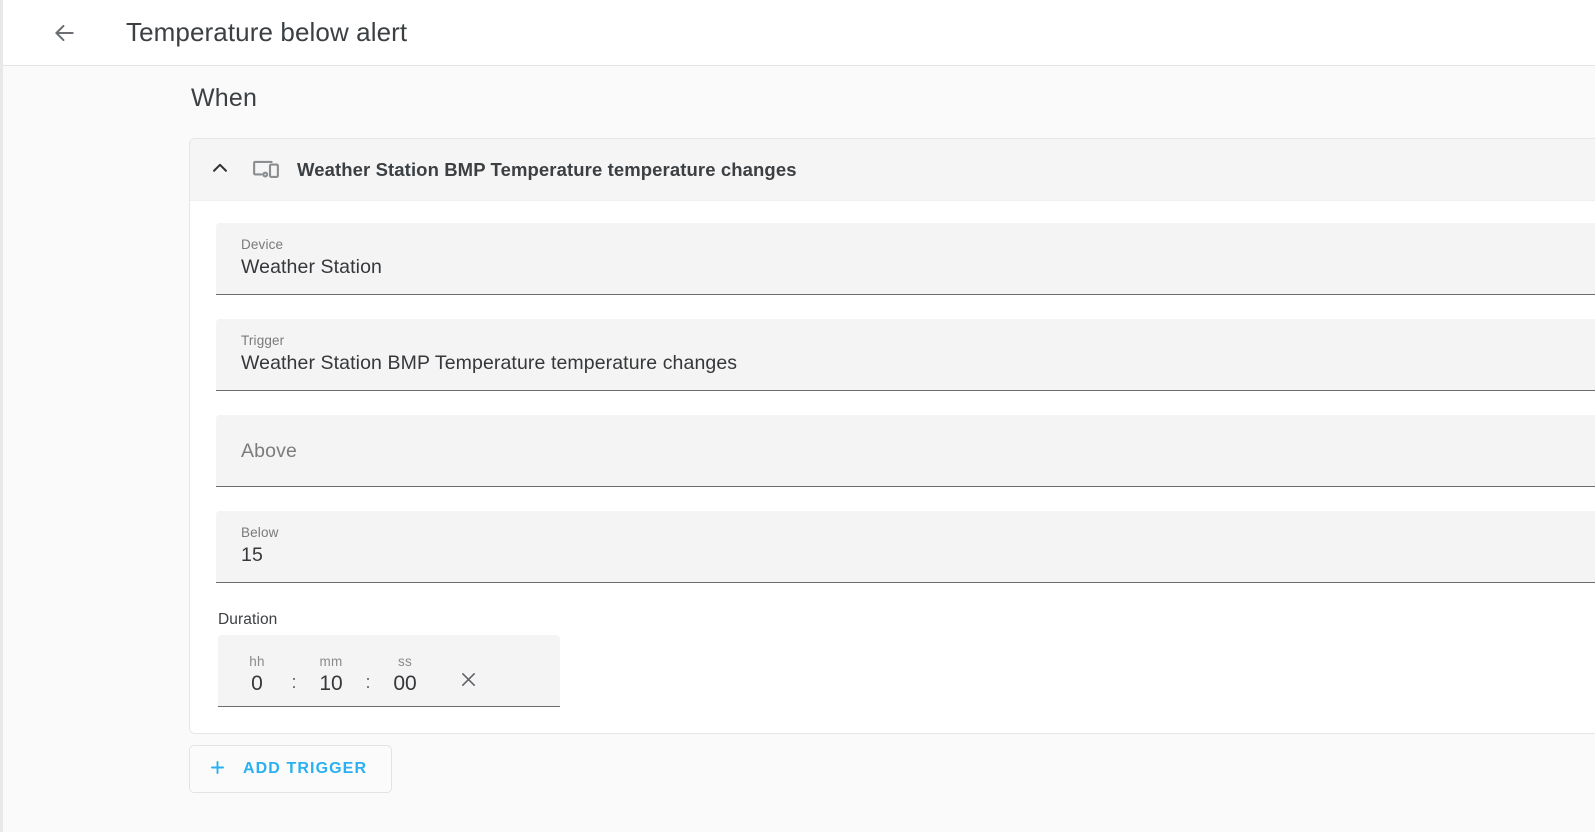 The height and width of the screenshot is (832, 1595). Describe the element at coordinates (262, 244) in the screenshot. I see `device-field-label: Device` at that location.